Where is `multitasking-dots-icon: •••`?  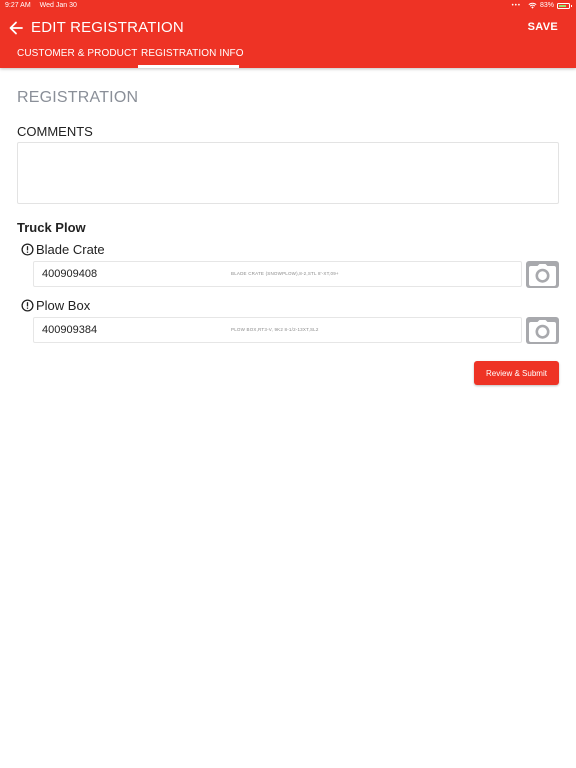
multitasking-dots-icon: ••• is located at coordinates (516, 5).